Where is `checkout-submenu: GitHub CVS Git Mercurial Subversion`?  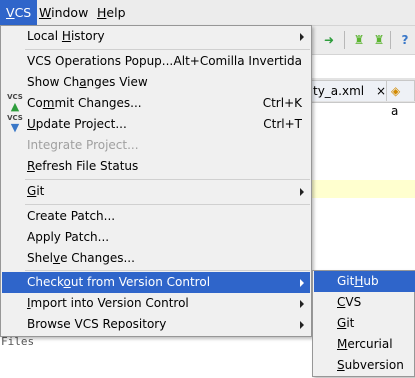 checkout-submenu: GitHub CVS Git Mercurial Subversion is located at coordinates (363, 323).